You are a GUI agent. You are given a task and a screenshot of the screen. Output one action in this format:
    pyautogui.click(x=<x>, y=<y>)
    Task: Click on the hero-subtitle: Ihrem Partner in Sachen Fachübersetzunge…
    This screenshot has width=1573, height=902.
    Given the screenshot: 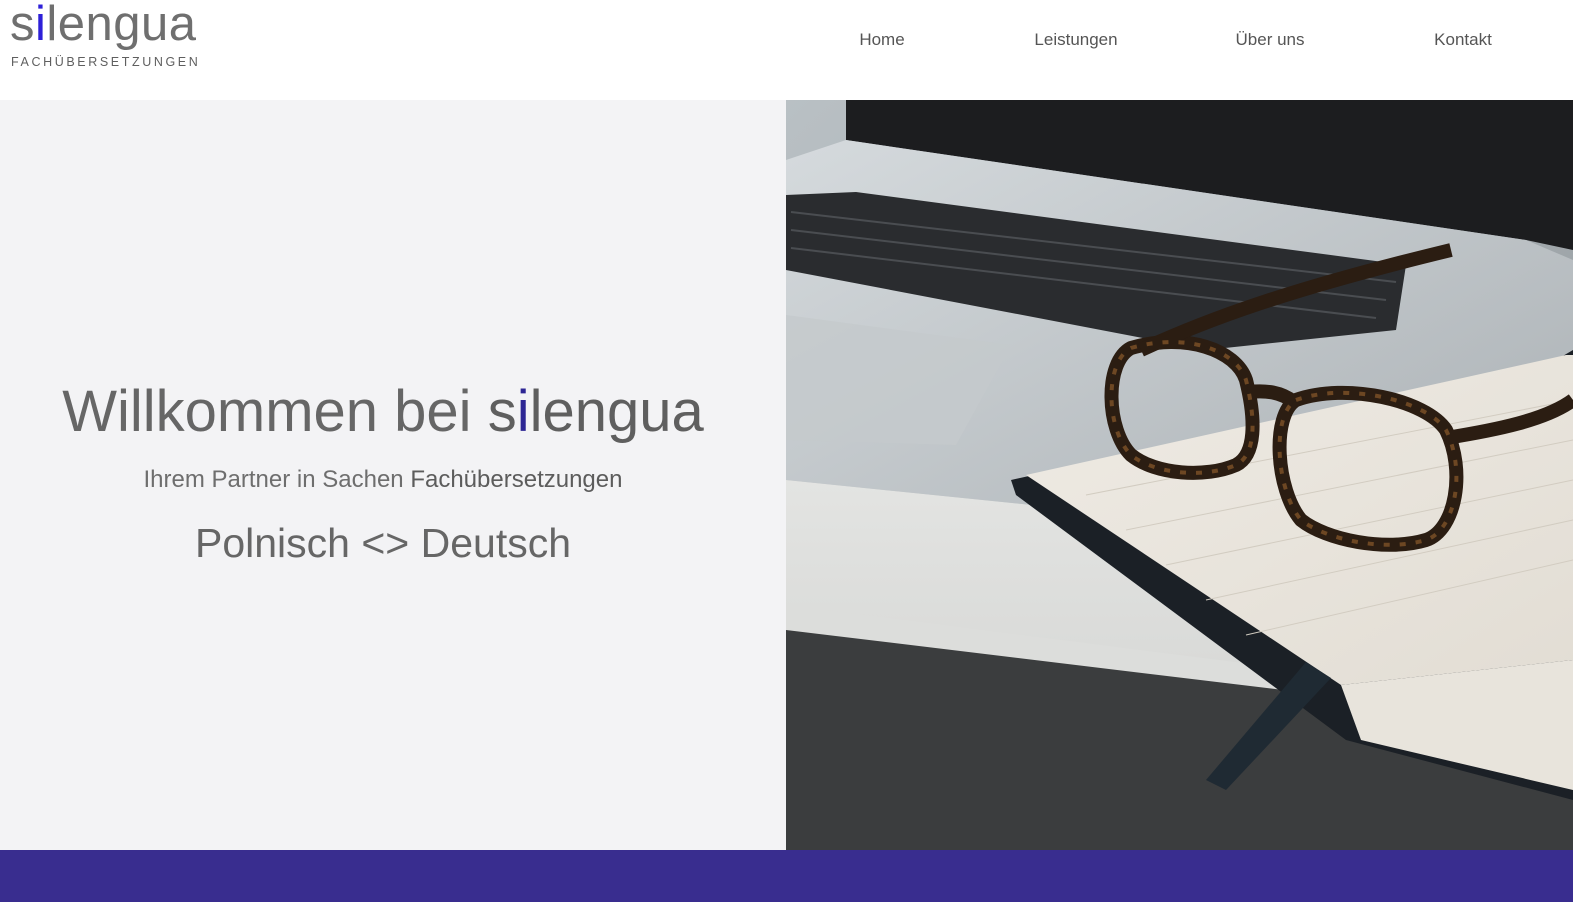 What is the action you would take?
    pyautogui.click(x=383, y=479)
    